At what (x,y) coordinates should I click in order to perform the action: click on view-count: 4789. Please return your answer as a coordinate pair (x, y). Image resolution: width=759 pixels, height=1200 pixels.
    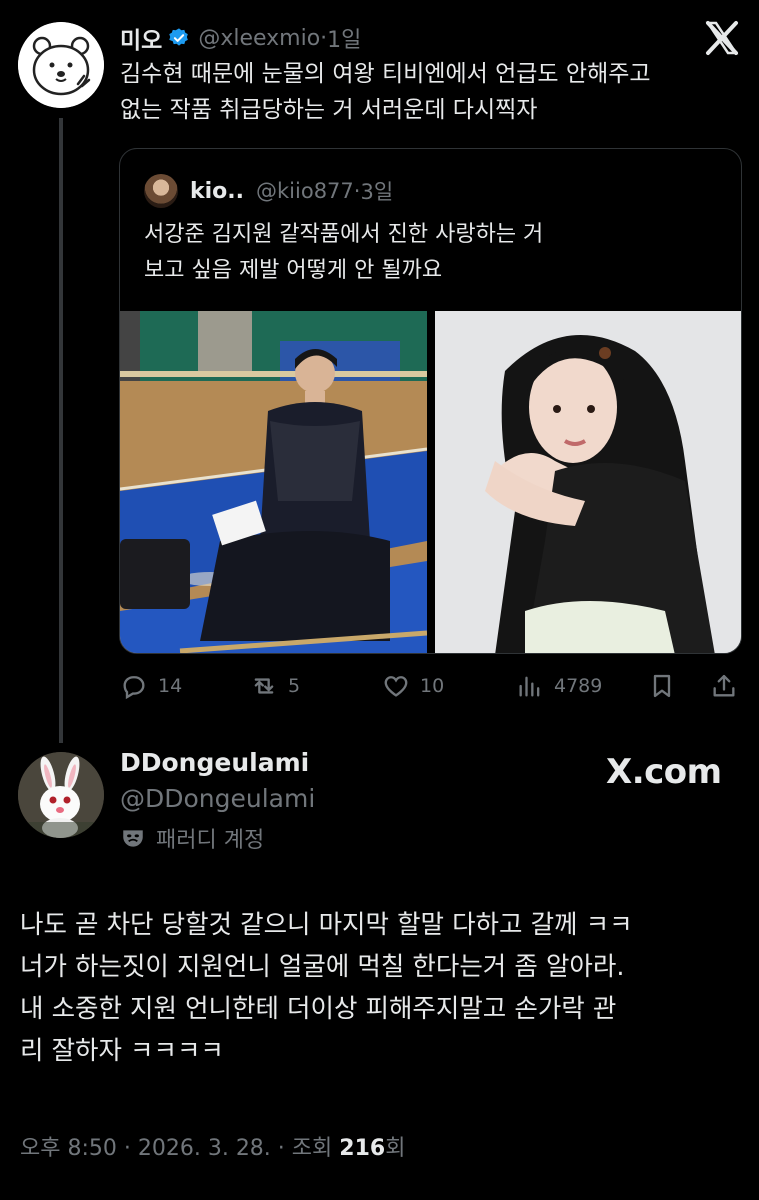
    Looking at the image, I should click on (578, 686).